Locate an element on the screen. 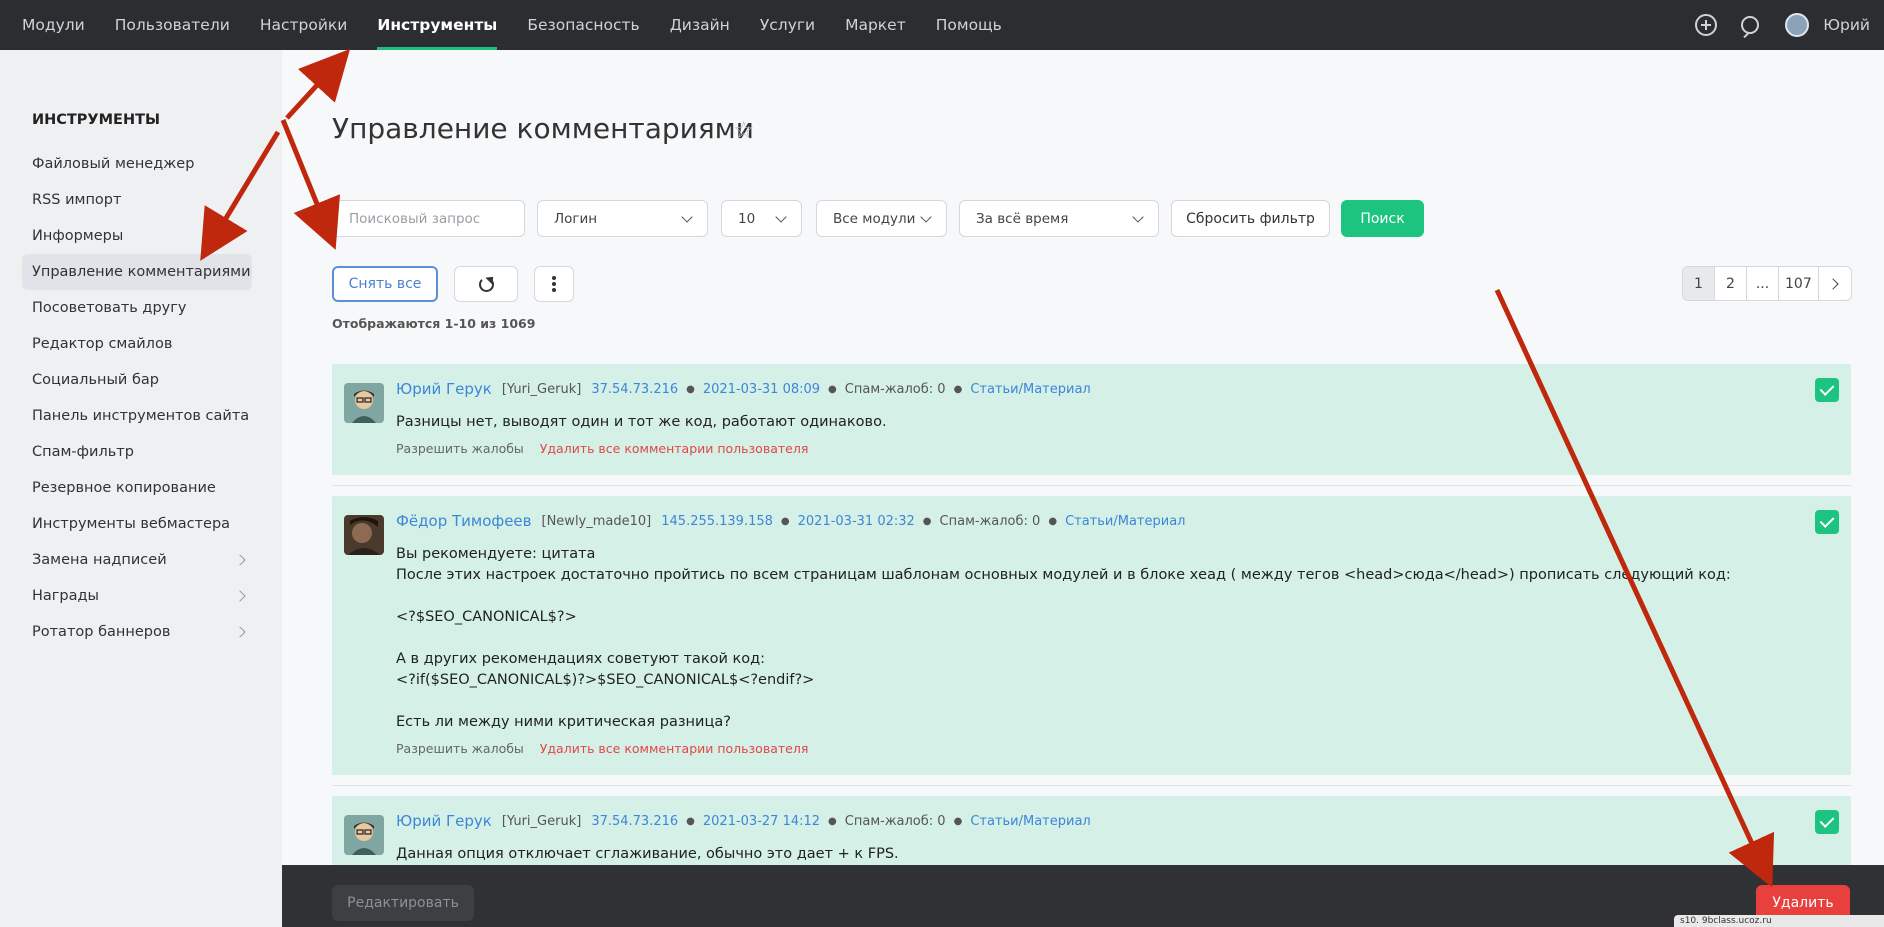 This screenshot has height=927, width=1884. topnav-item-help: Помощь is located at coordinates (969, 25).